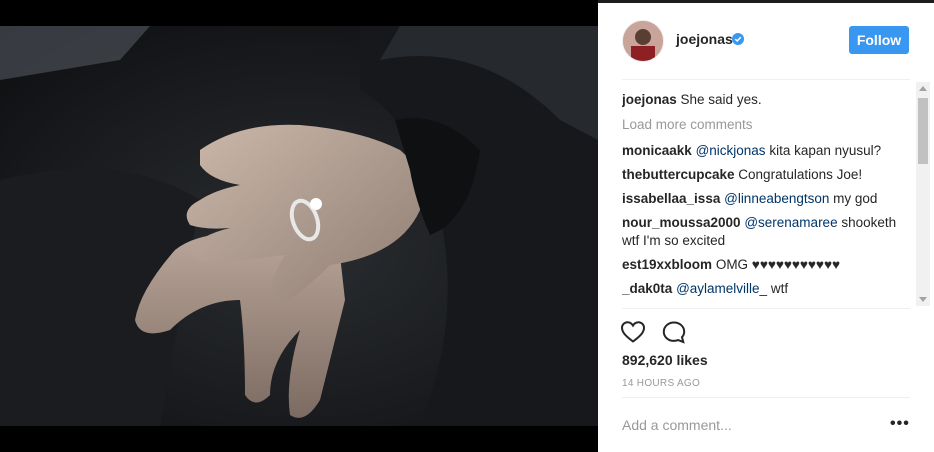  I want to click on avatar, so click(643, 41).